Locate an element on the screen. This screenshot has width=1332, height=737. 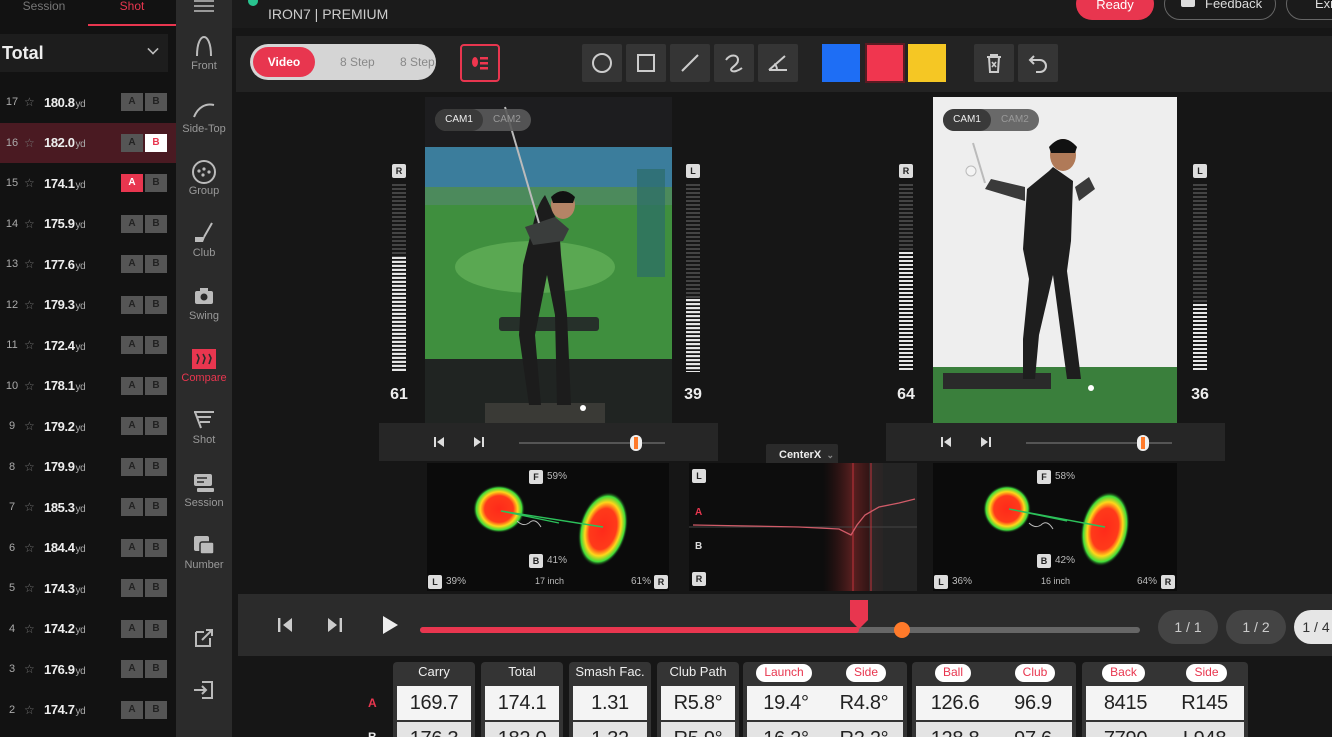
shot-row: 5 ☆ 174.3yd A B is located at coordinates (88, 588).